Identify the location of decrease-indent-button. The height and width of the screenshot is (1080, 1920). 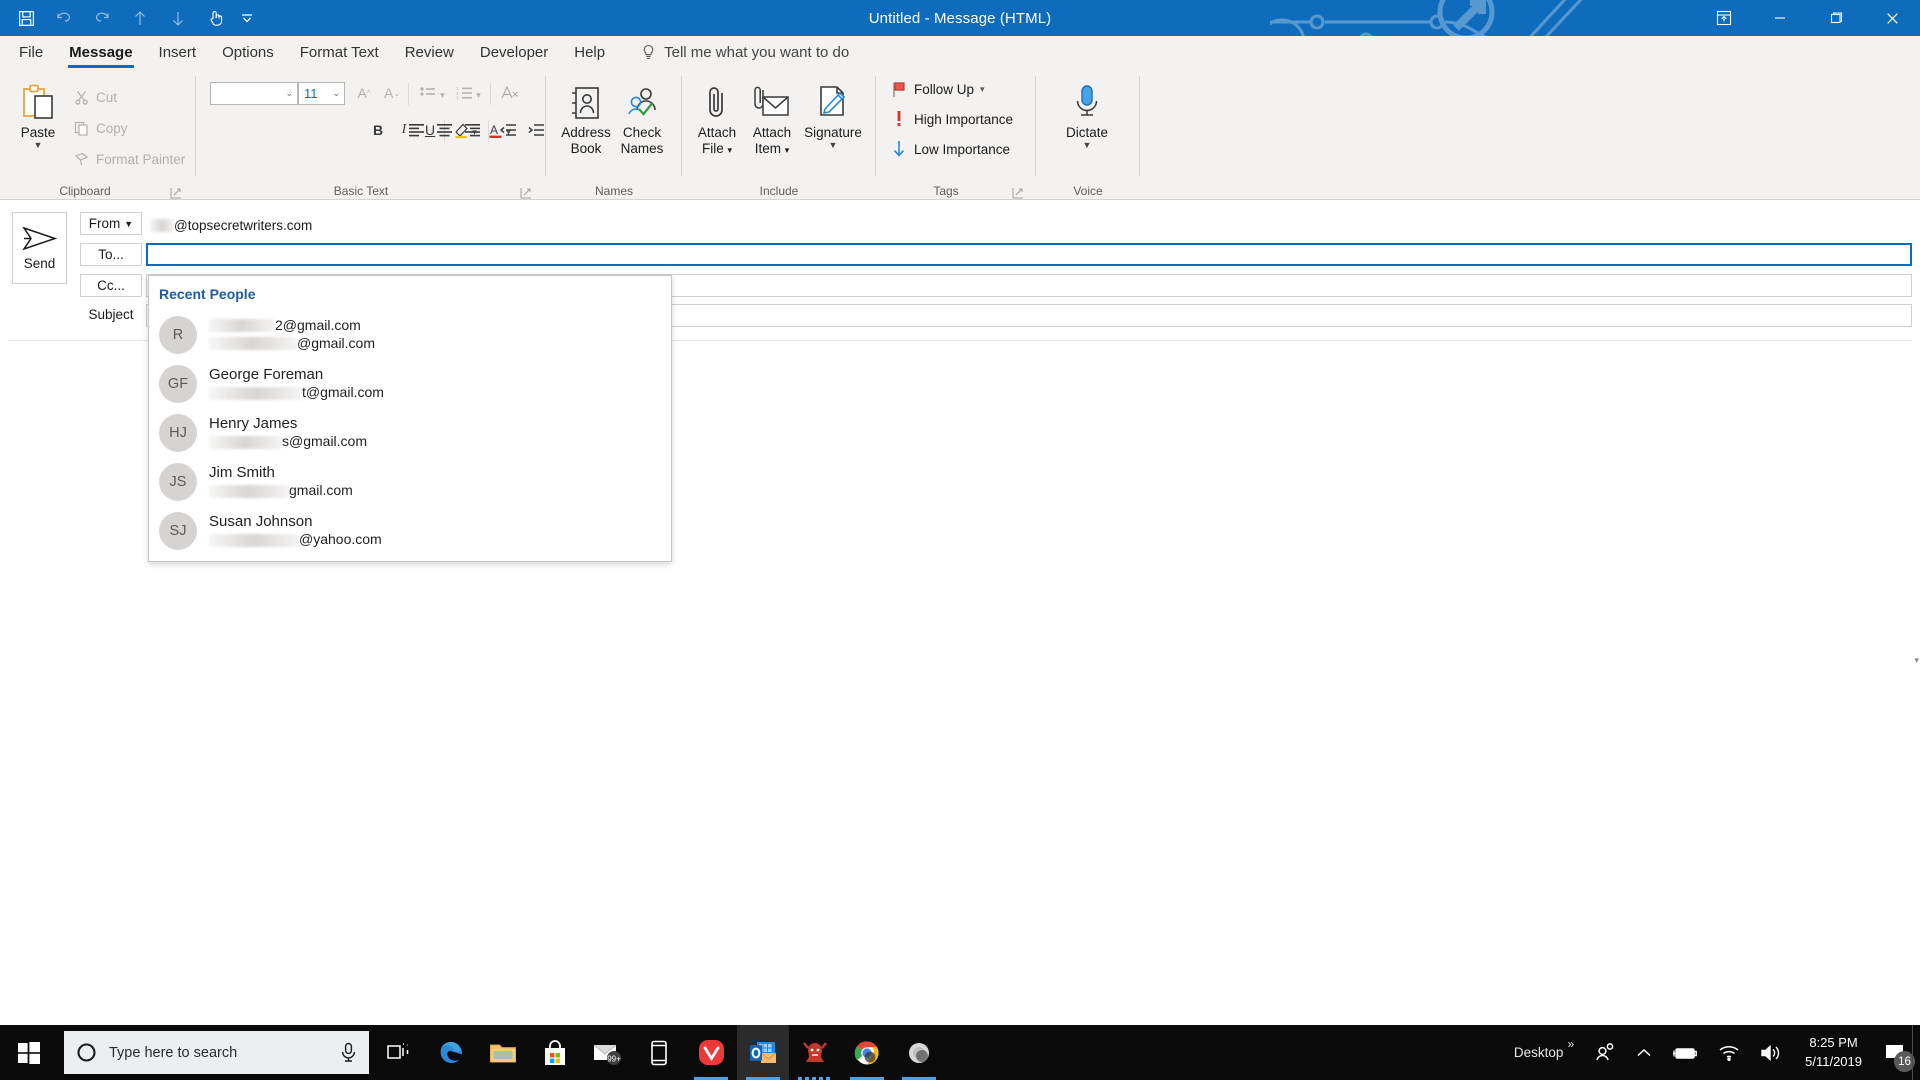
(508, 130).